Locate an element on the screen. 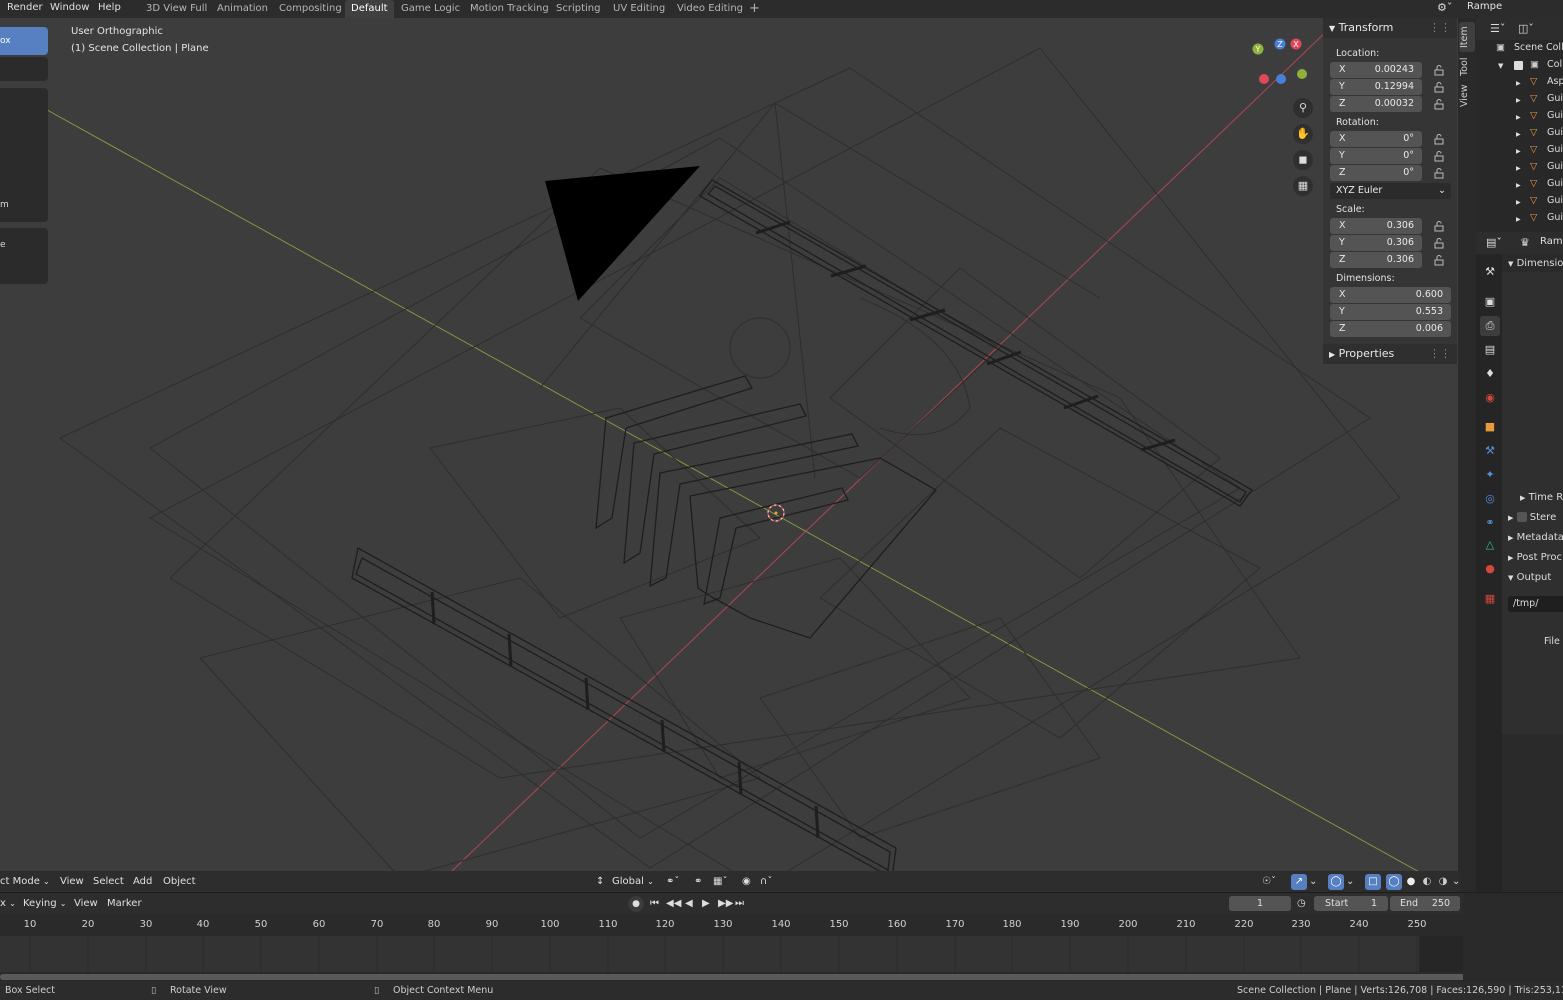  view-layer-icon: ▤ is located at coordinates (1490, 350).